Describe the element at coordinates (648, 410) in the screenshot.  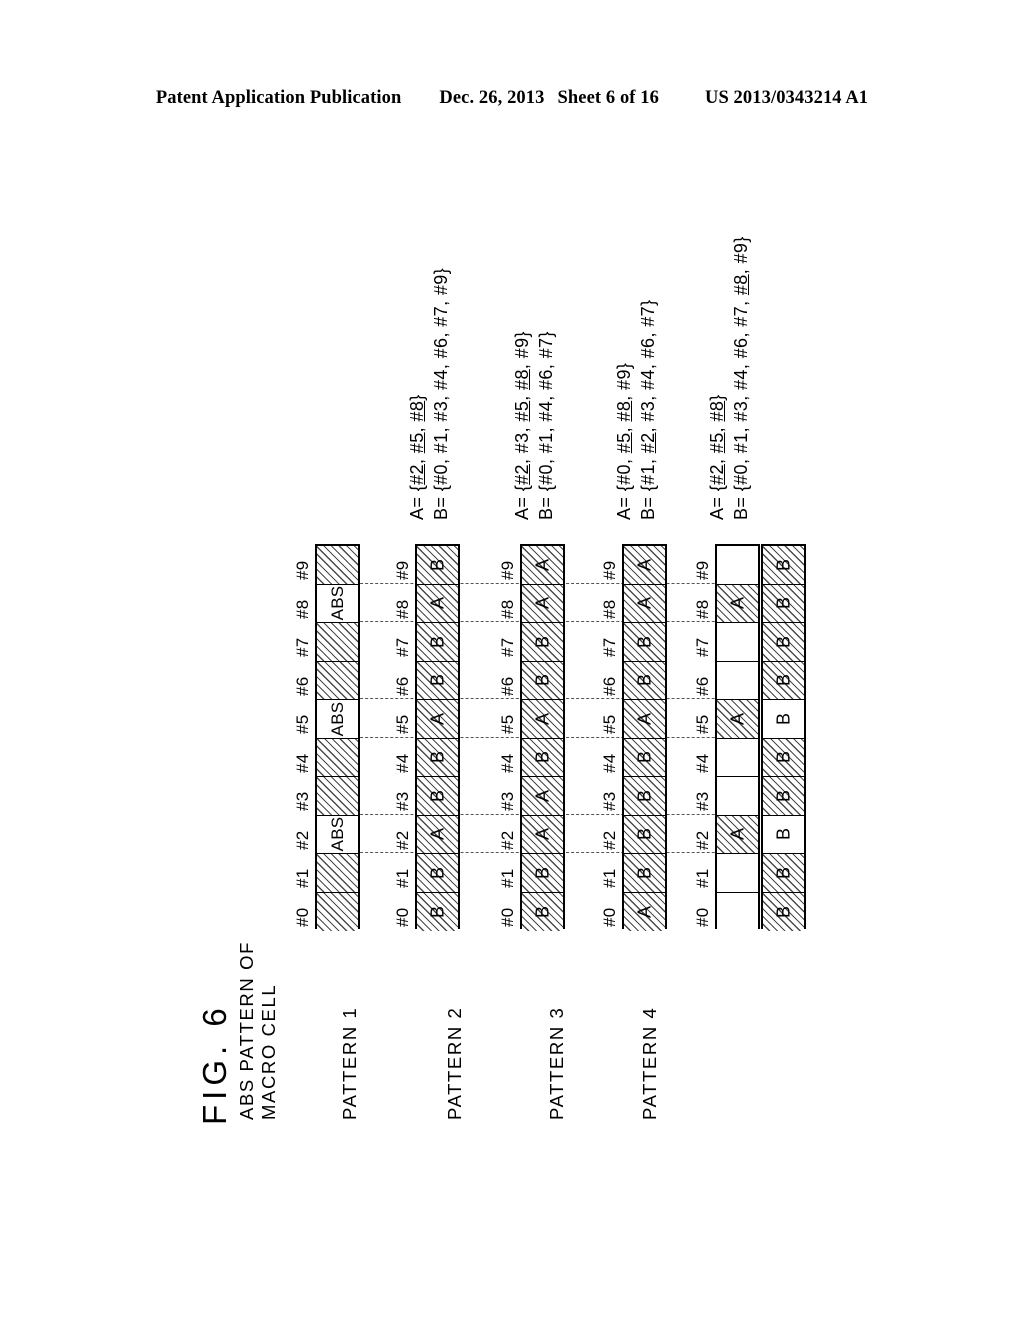
I see `pattern-3-eq-b: B= {#1, #2, #3, #4, #6, #7}` at that location.